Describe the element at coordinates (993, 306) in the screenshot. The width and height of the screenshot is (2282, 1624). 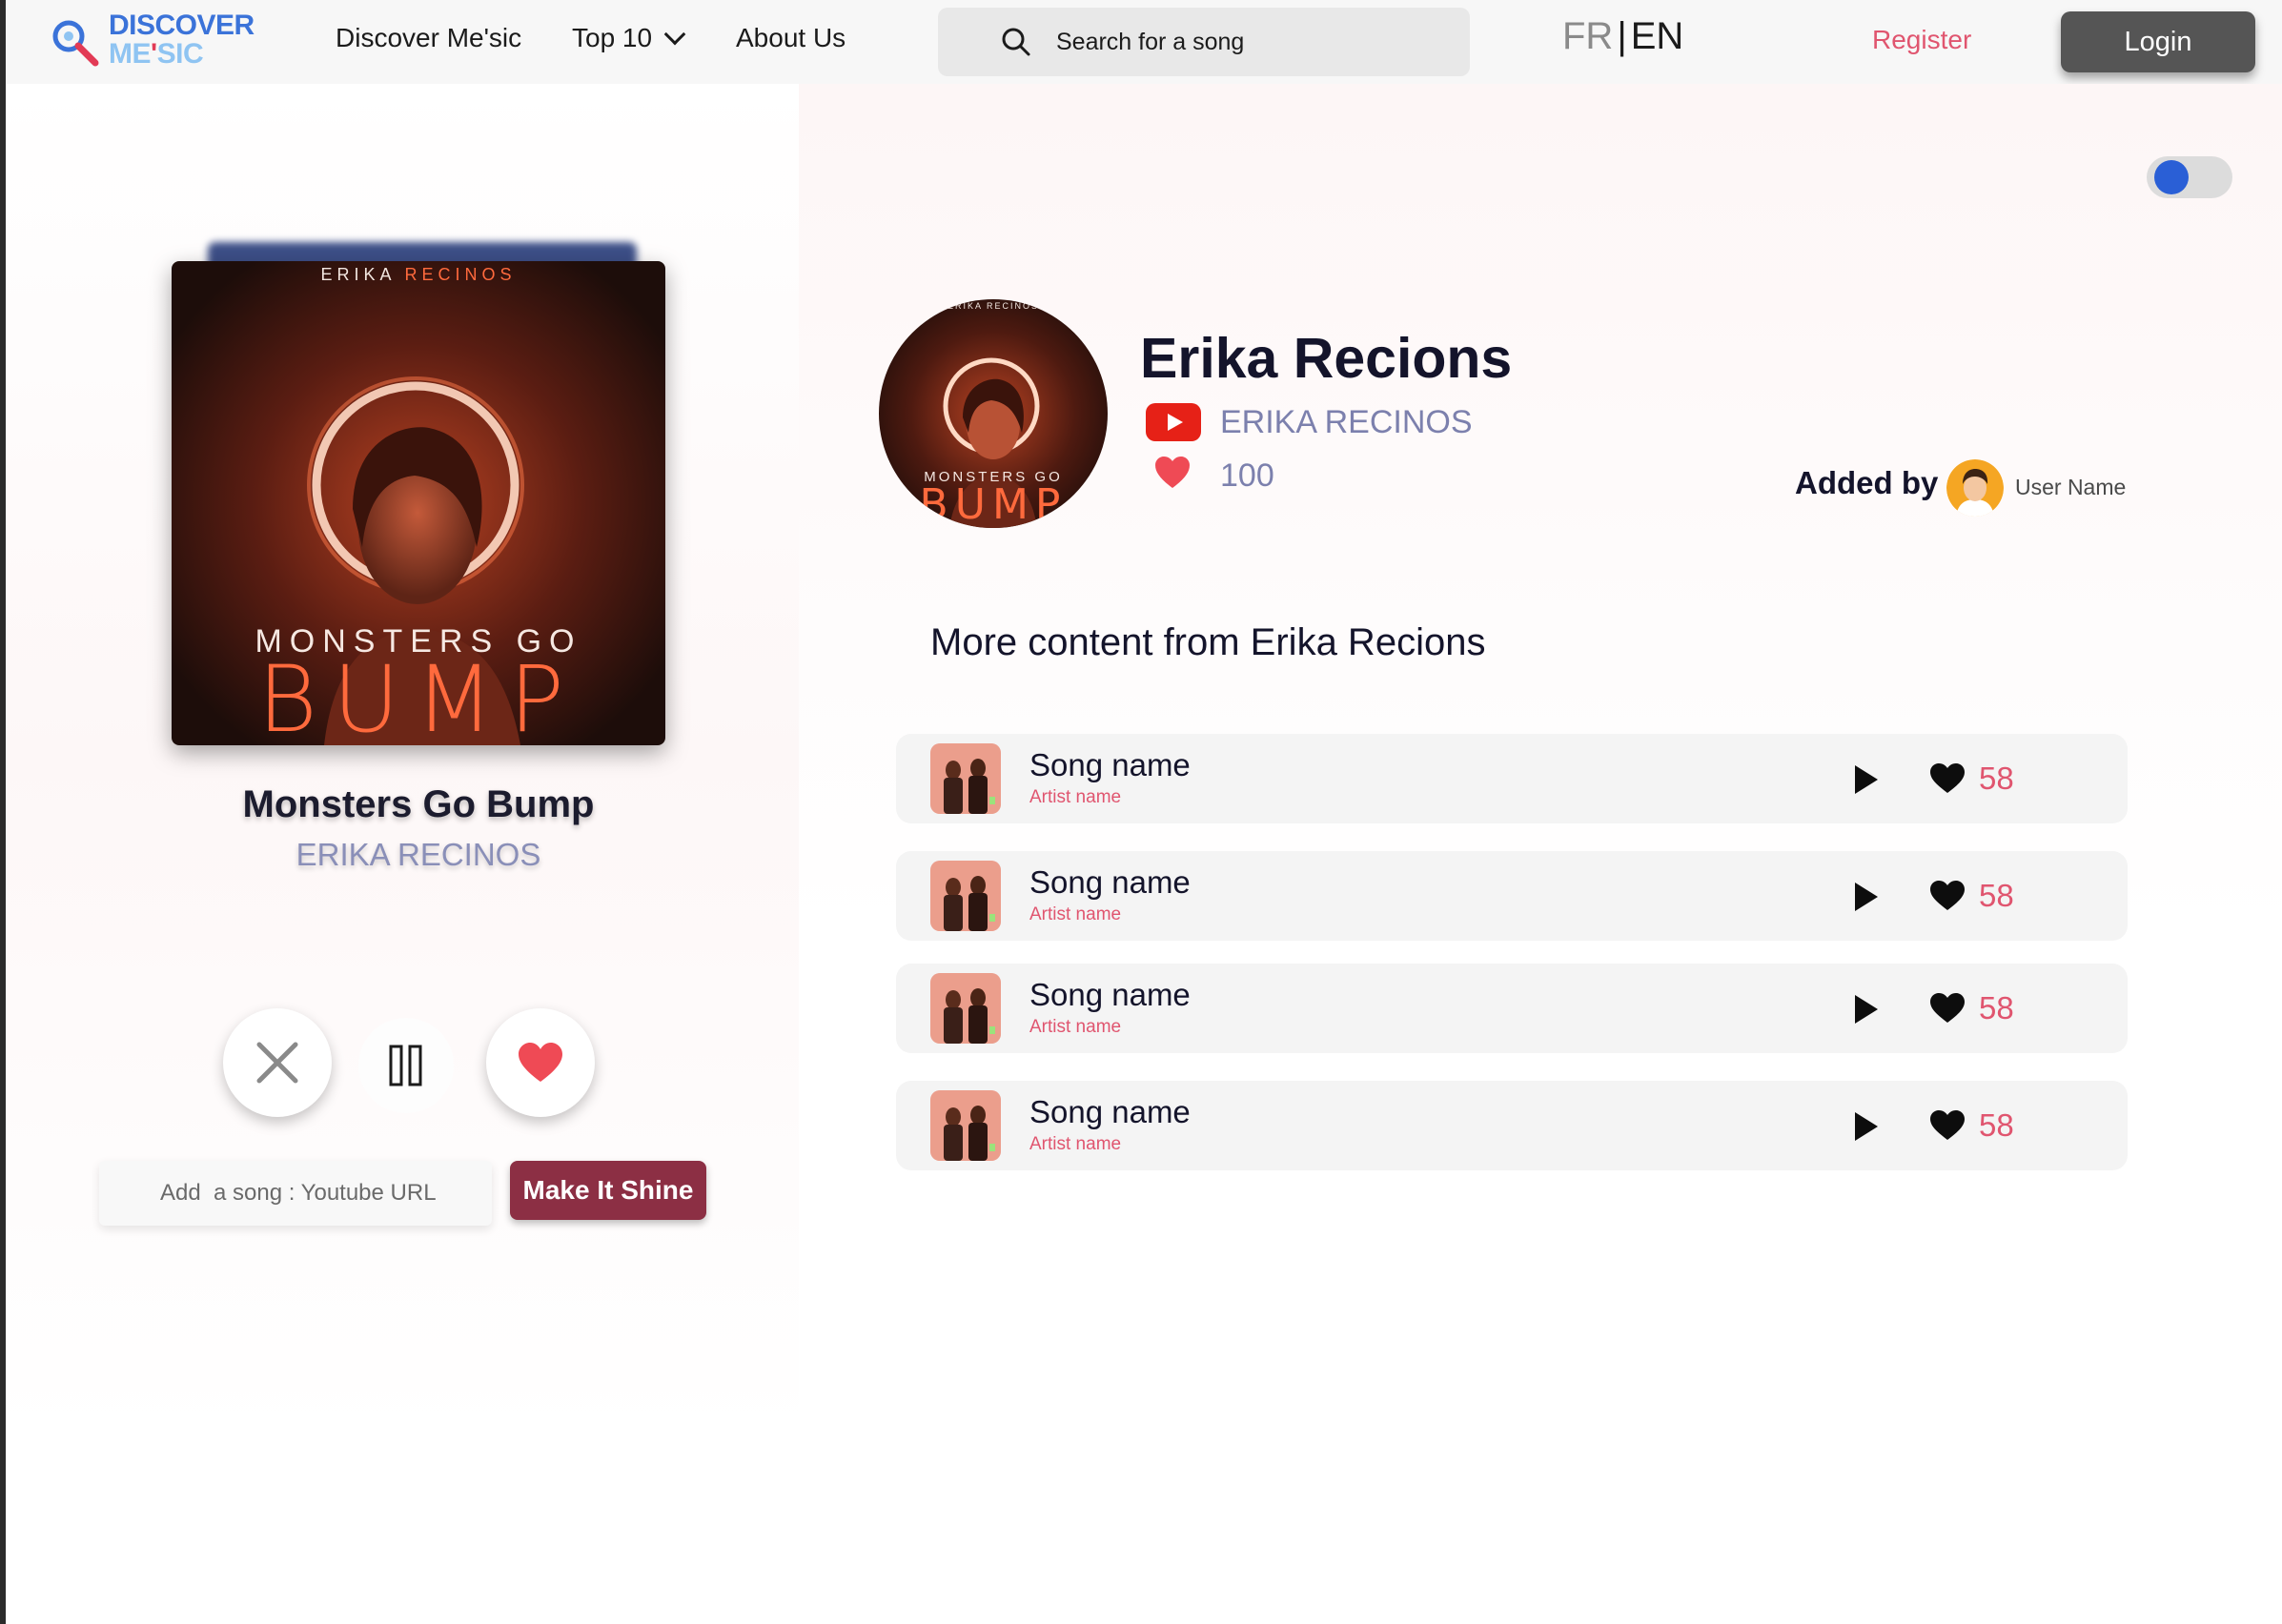
I see `avatar-top-text: ERIKA RECINOS` at that location.